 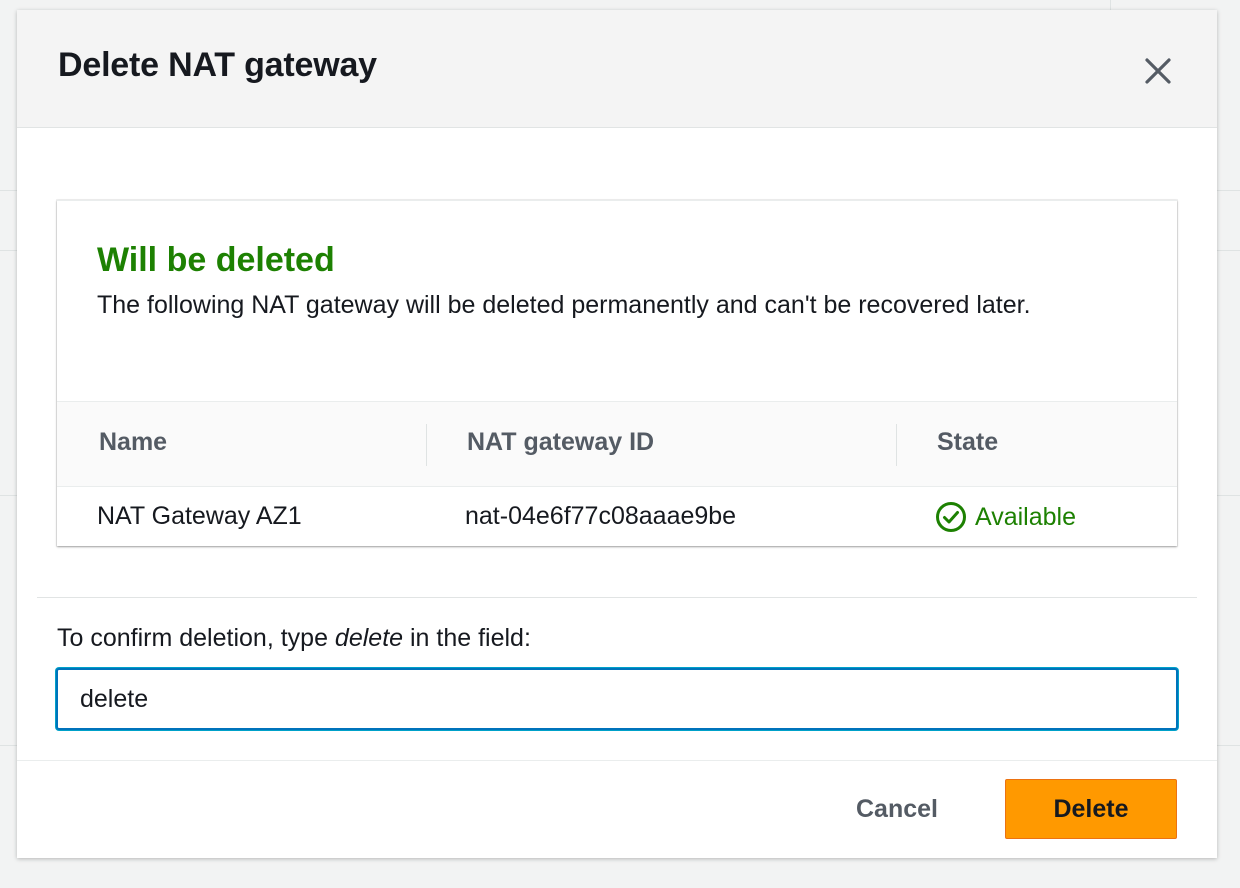 I want to click on confirm-keyword: delete, so click(x=369, y=638).